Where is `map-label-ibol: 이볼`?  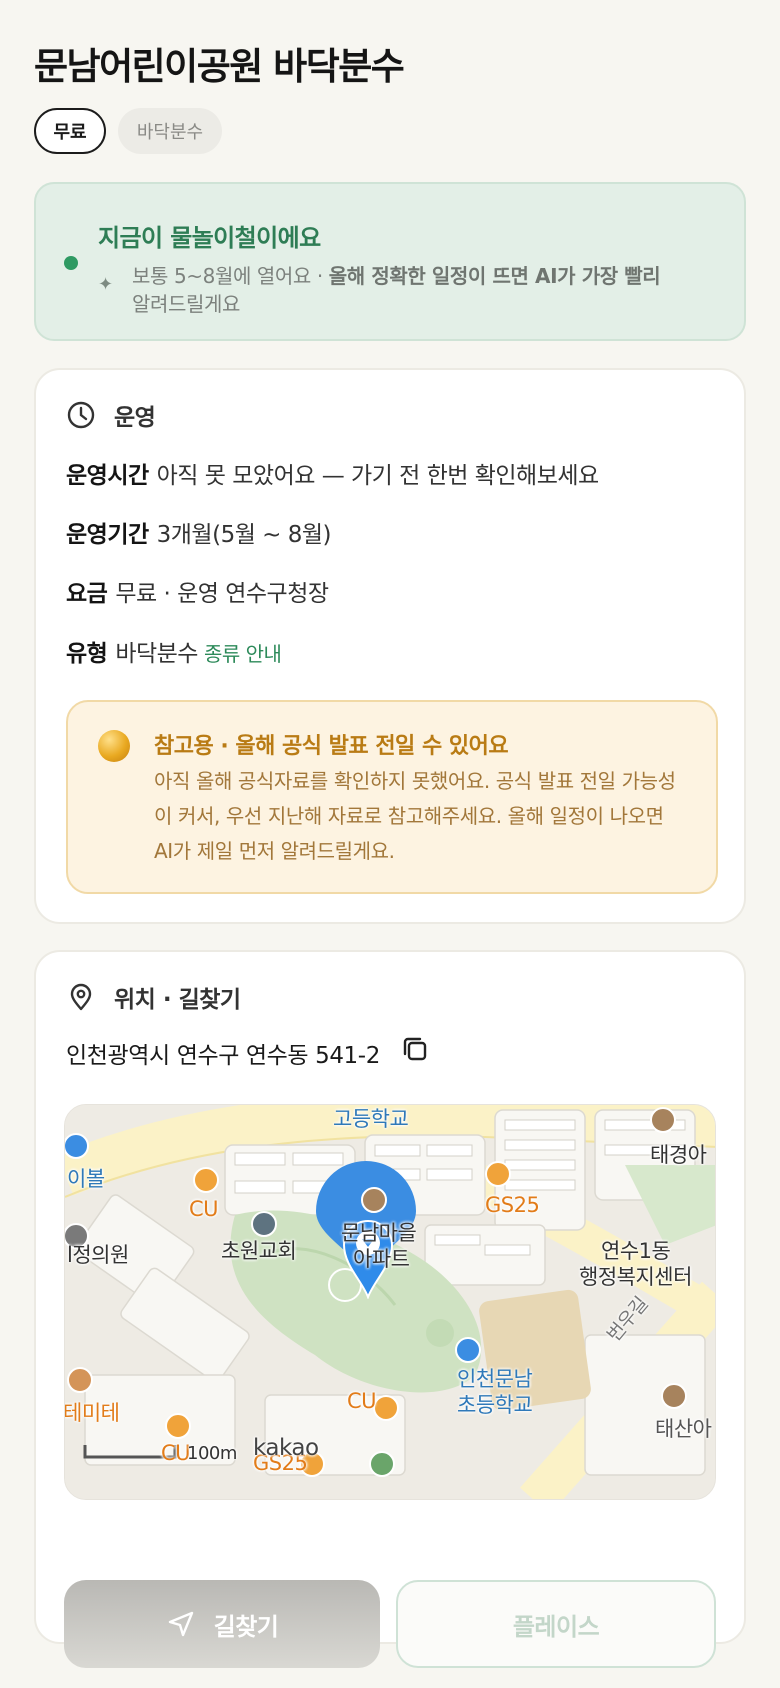 map-label-ibol: 이볼 is located at coordinates (86, 1179).